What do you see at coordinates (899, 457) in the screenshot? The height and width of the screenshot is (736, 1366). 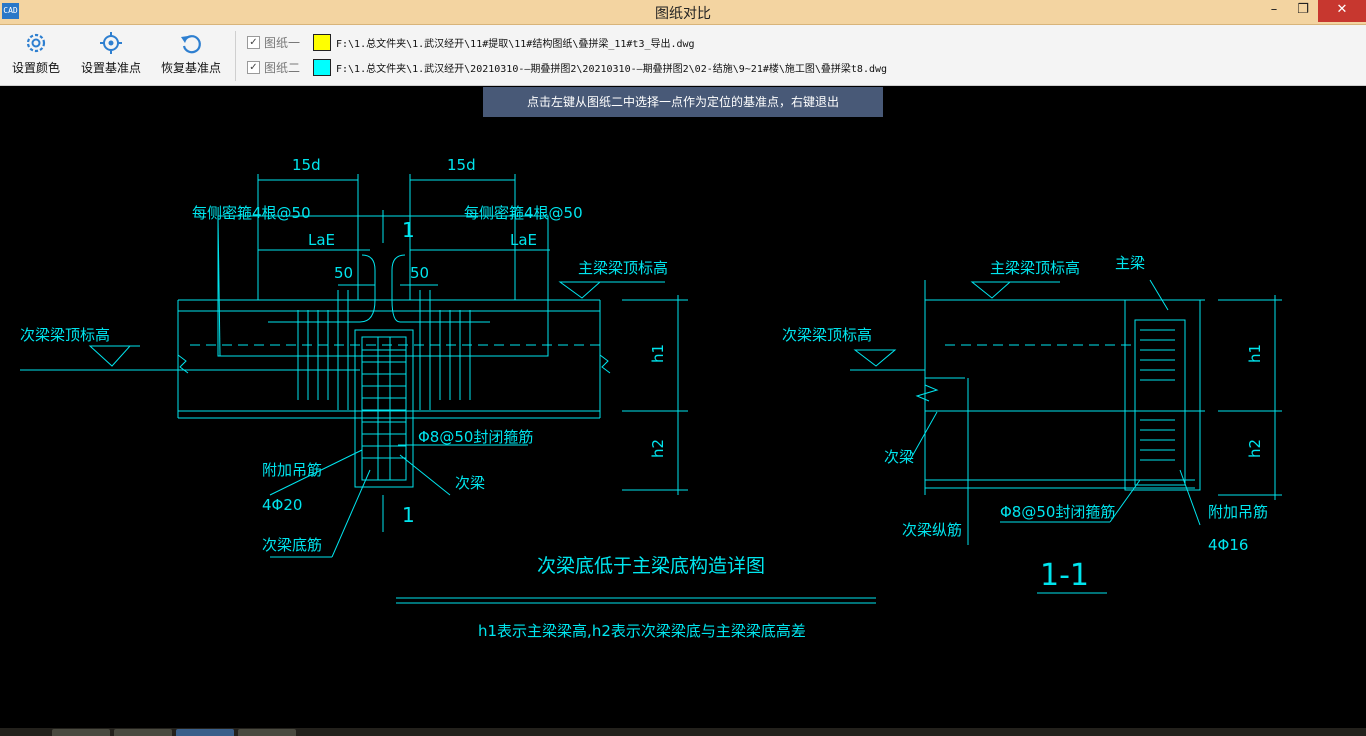 I see `secondary-beam-label-right: 次梁` at bounding box center [899, 457].